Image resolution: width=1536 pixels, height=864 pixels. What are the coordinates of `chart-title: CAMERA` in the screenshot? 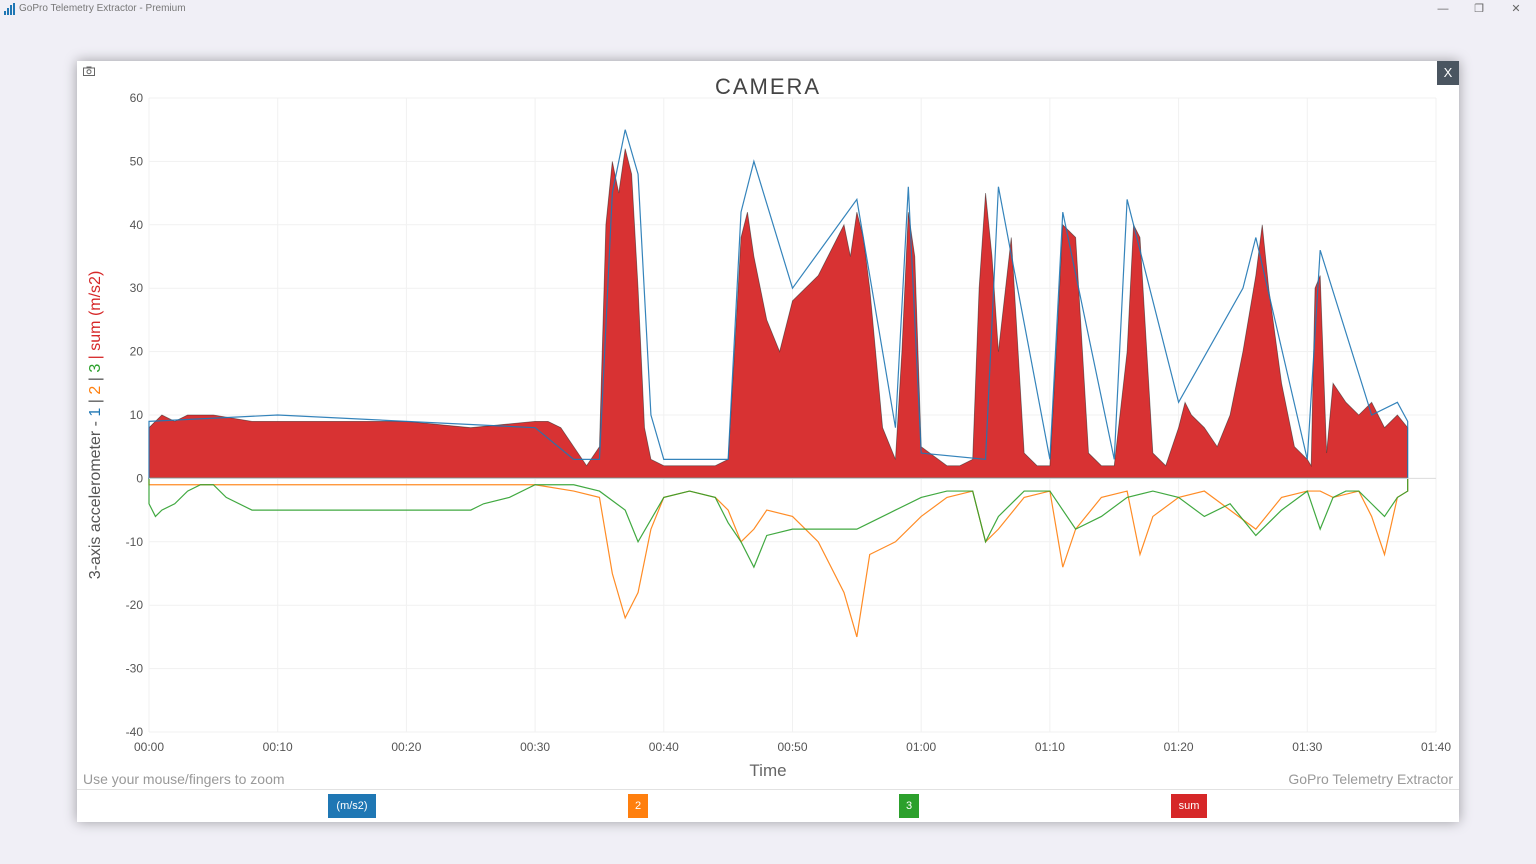 It's located at (768, 86).